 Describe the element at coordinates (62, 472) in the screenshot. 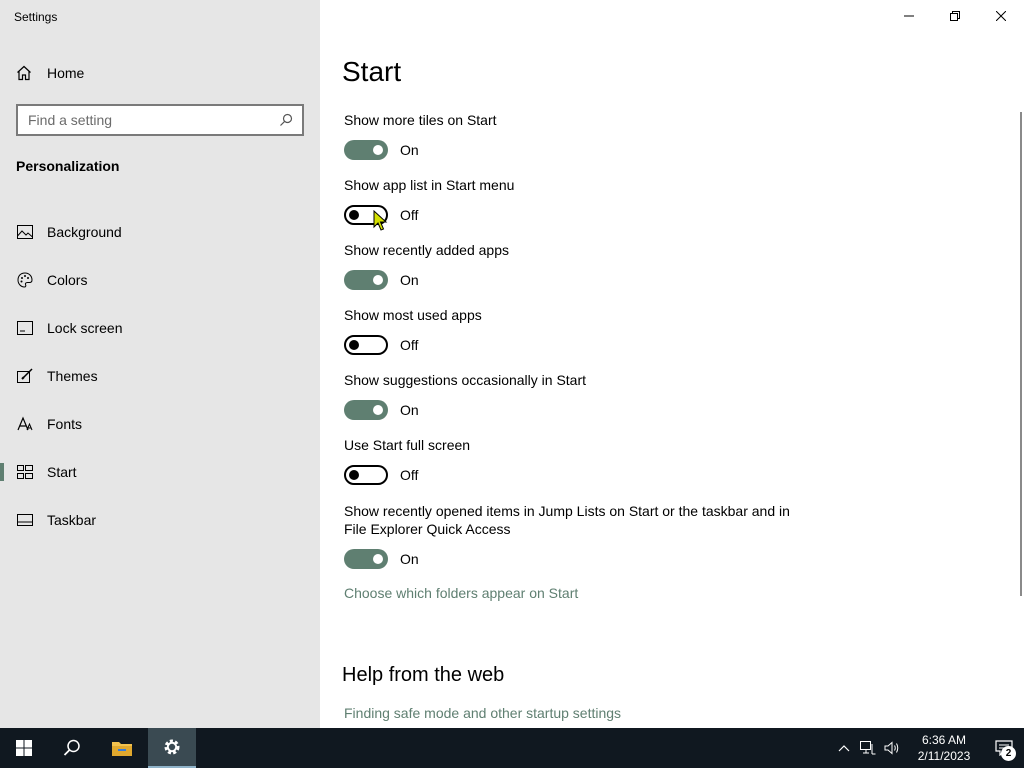

I see `sidebar-item-label: Start` at that location.